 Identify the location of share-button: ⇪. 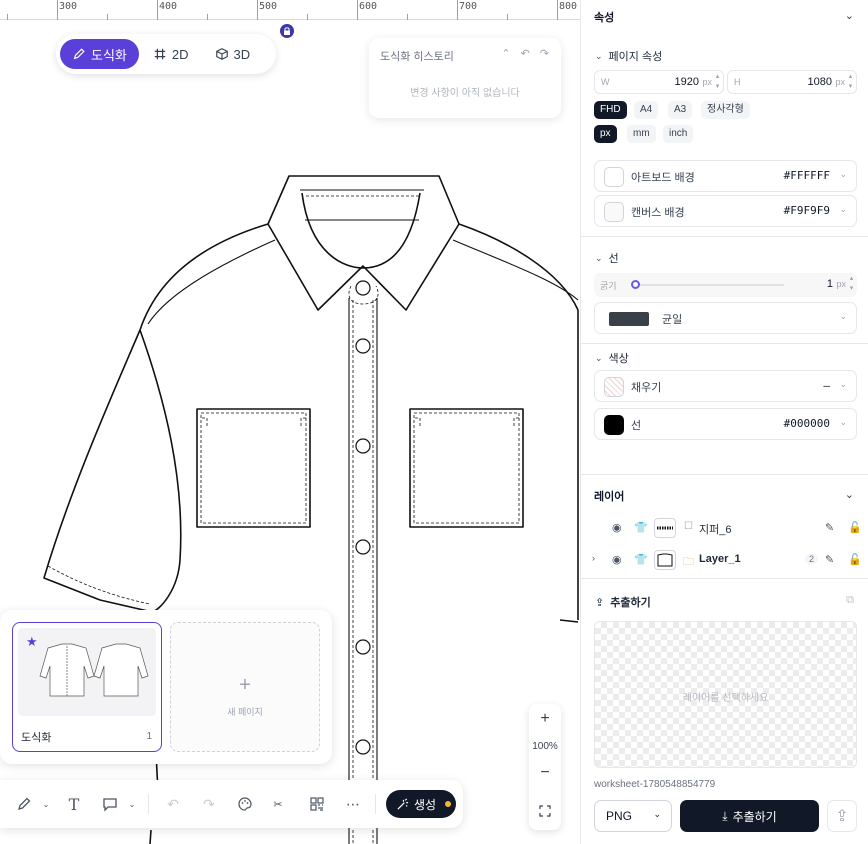
(842, 816).